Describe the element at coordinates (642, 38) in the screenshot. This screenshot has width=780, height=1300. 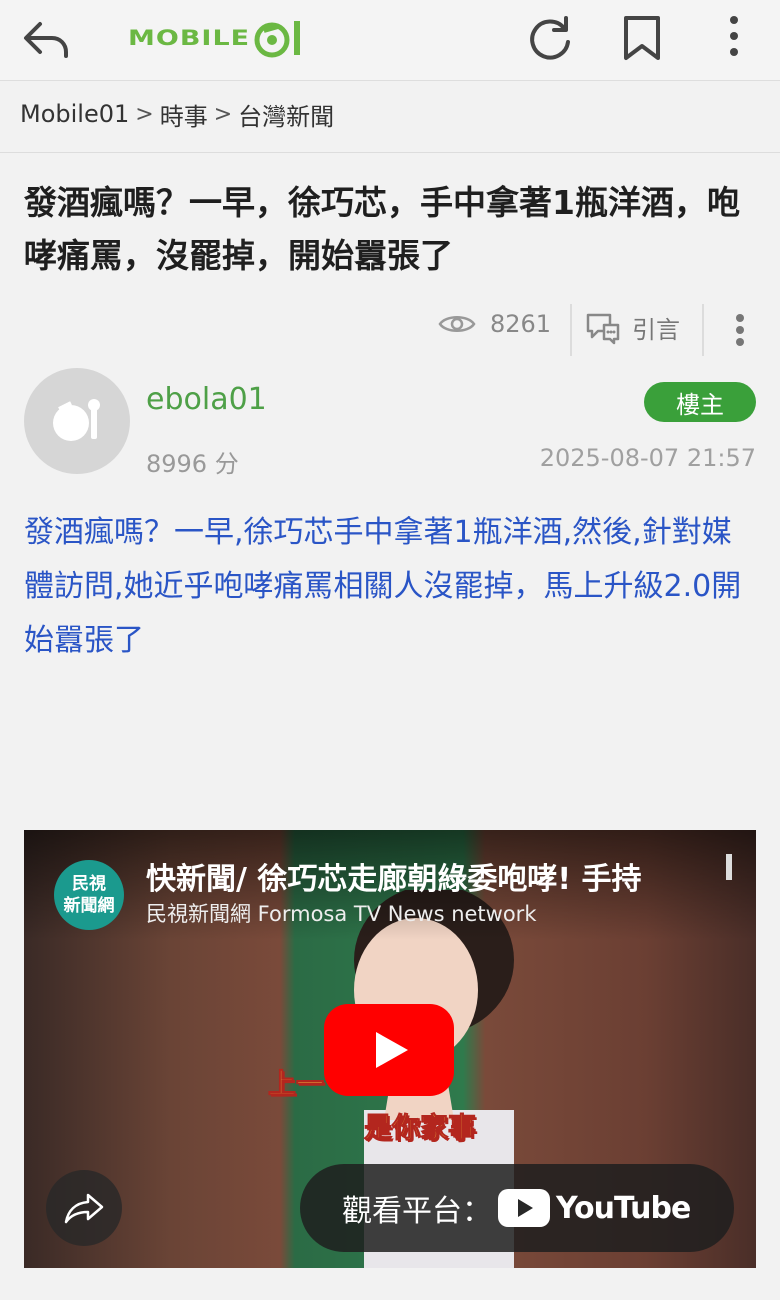
I see `bookmark-icon` at that location.